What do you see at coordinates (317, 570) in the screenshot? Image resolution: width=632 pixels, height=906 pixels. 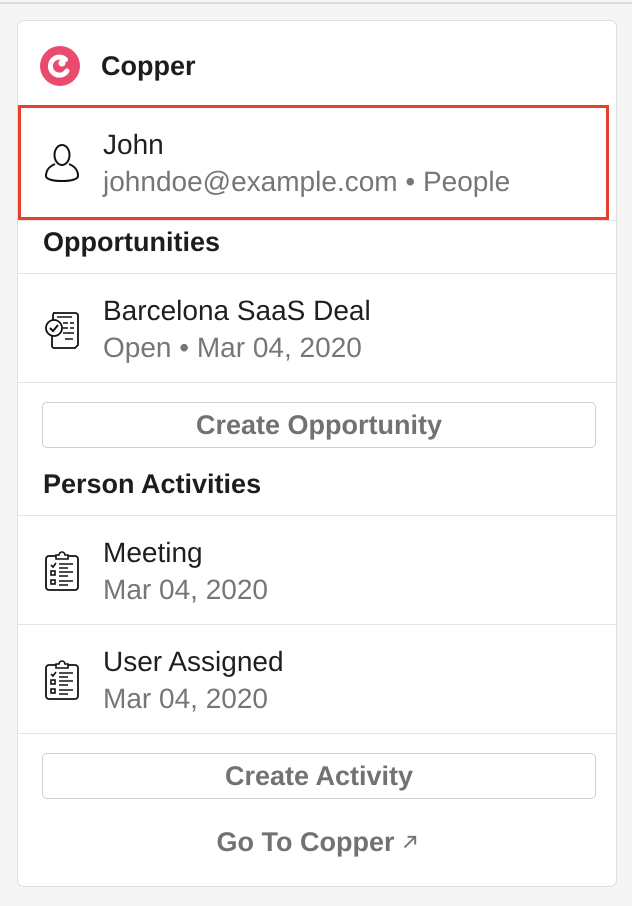 I see `activity-item: Meeting Mar 04, 2020` at bounding box center [317, 570].